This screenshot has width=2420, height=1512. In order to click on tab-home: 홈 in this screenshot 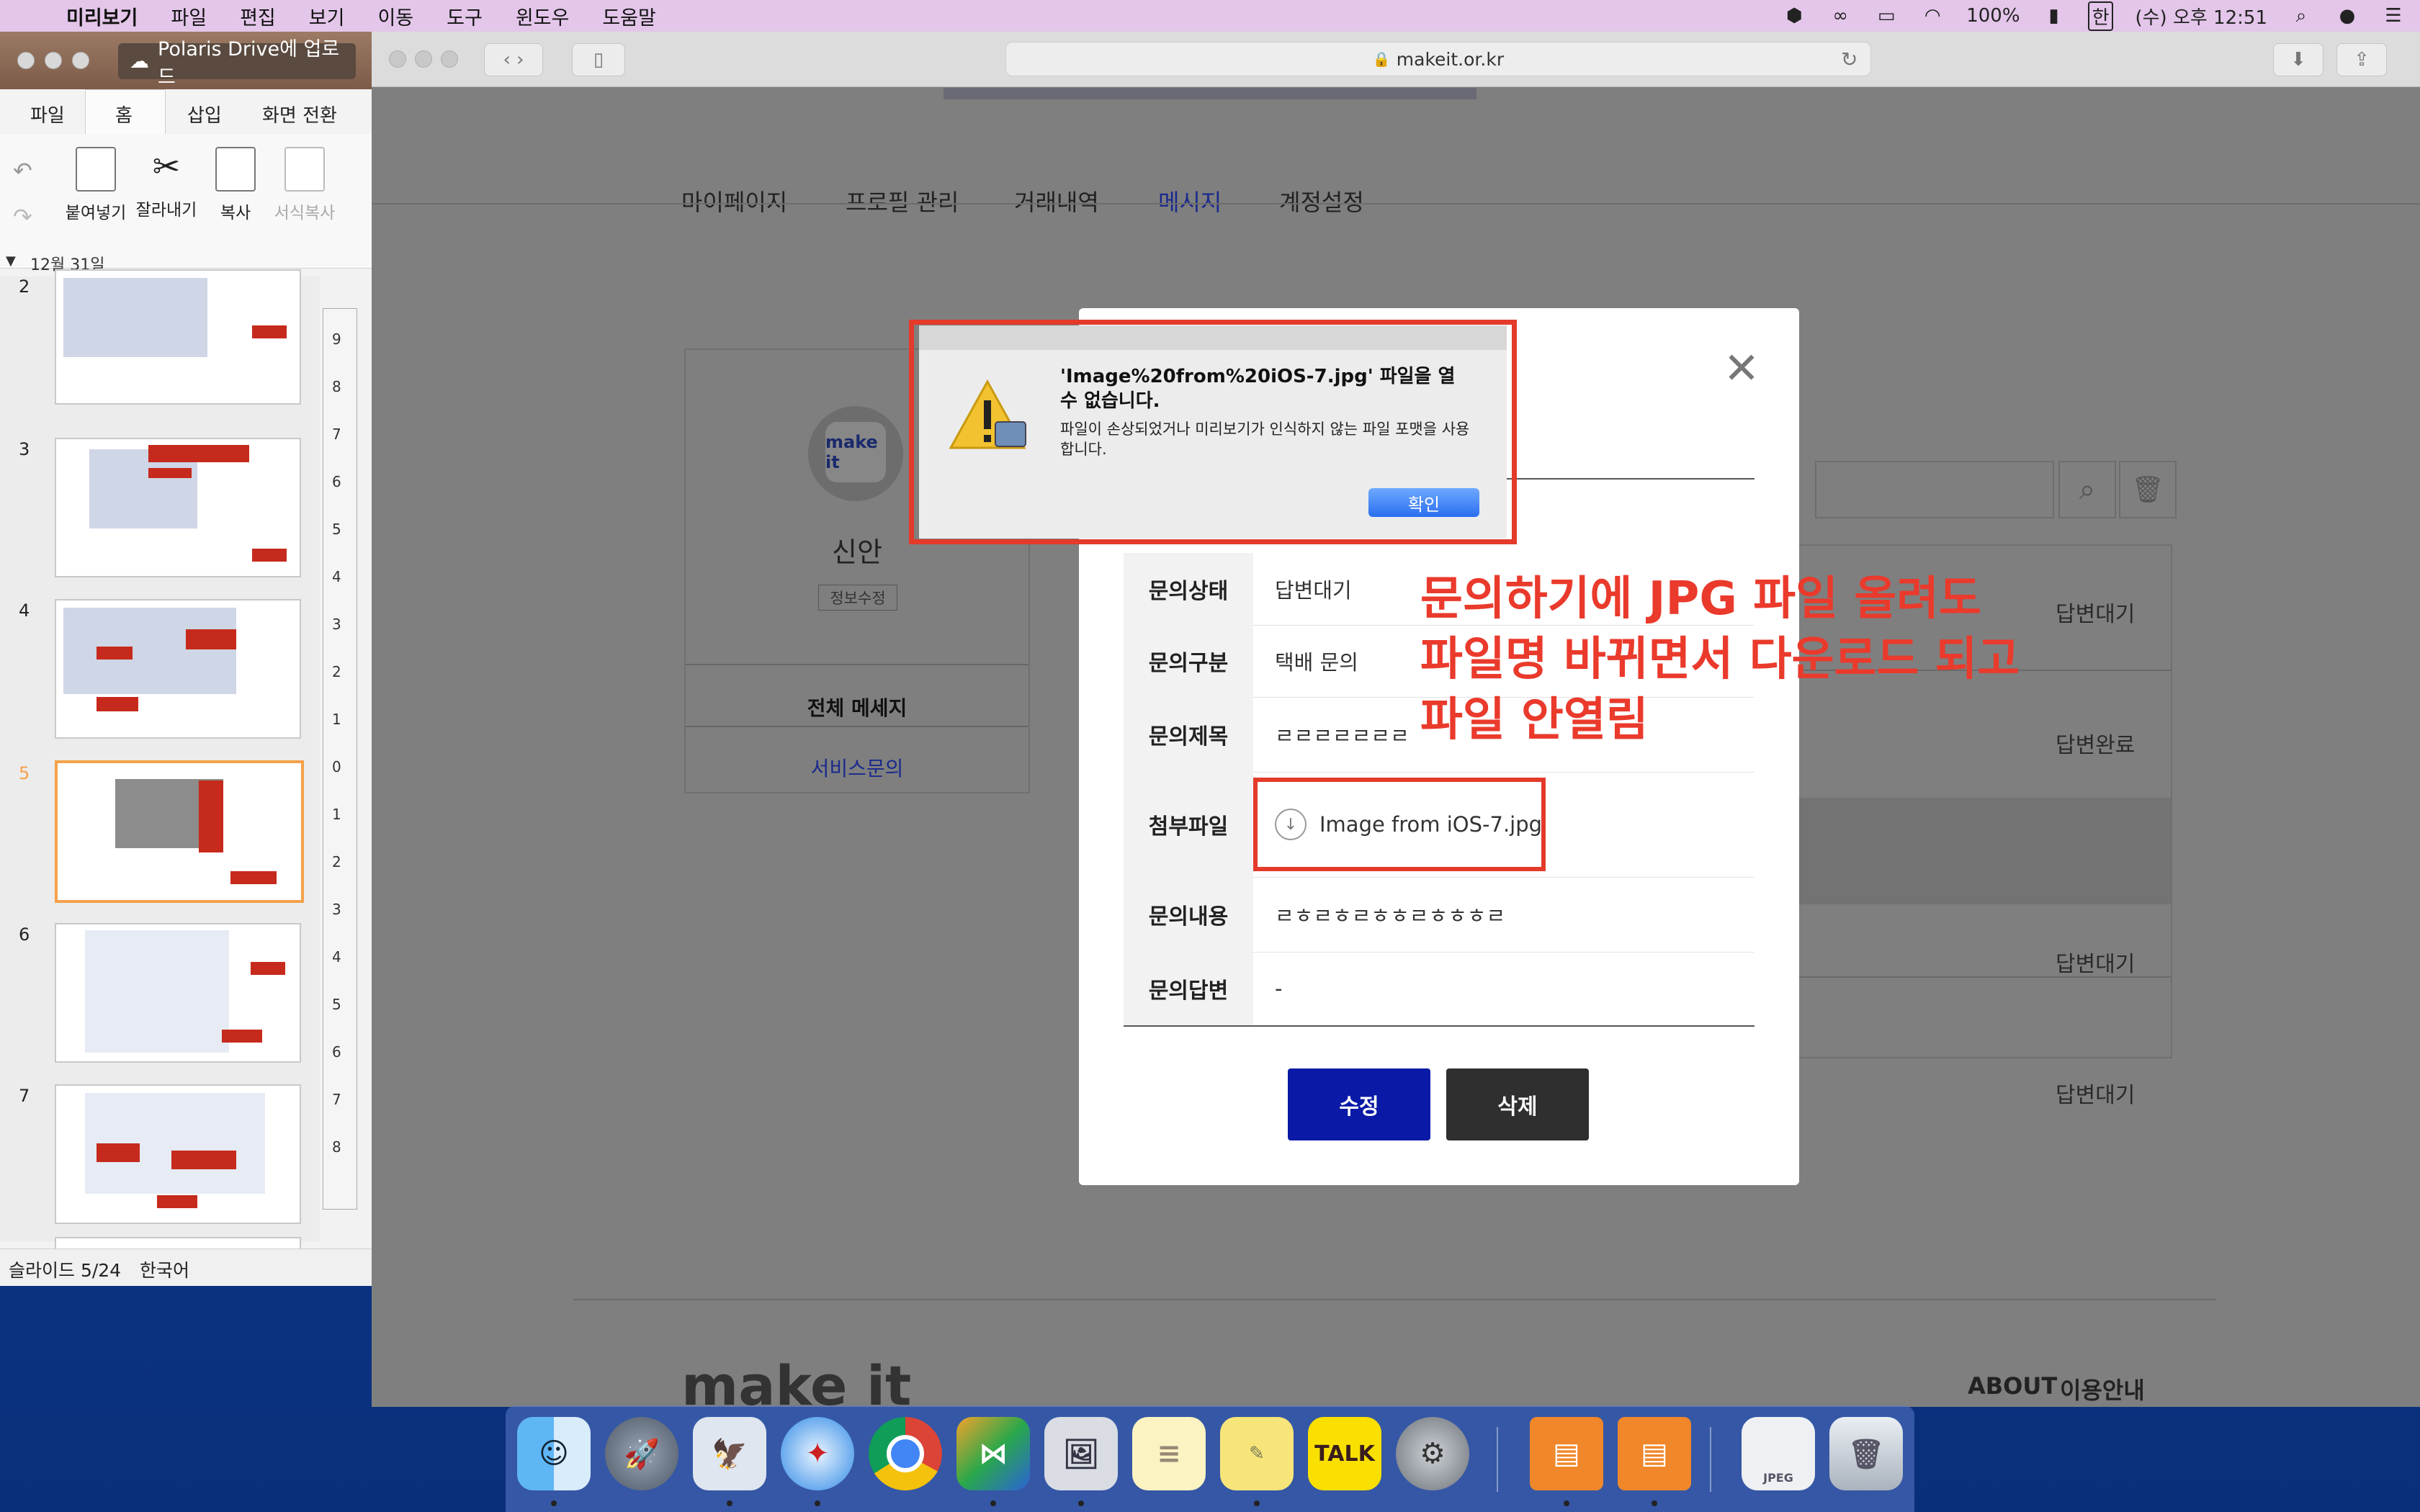, I will do `click(124, 114)`.